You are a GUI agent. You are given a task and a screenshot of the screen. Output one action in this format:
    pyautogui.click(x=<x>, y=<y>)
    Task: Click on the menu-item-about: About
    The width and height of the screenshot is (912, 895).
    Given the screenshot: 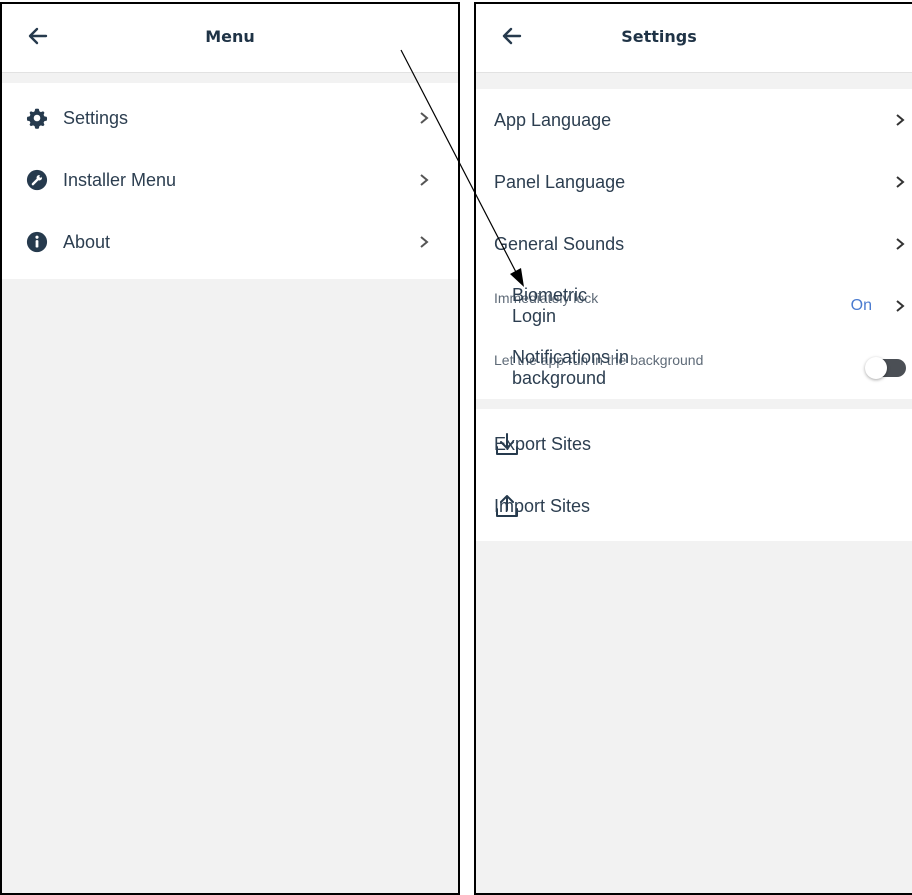 What is the action you would take?
    pyautogui.click(x=230, y=242)
    